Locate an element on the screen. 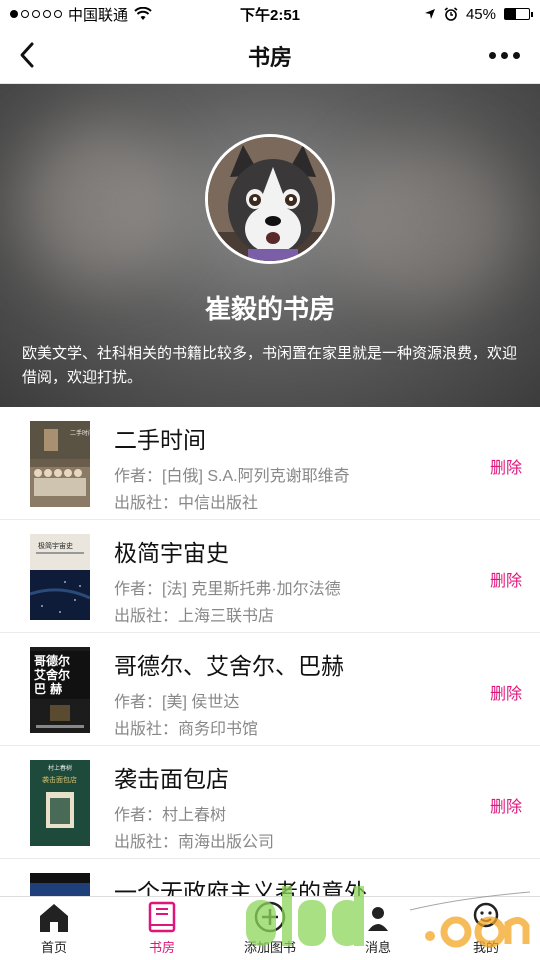  cover-author-text: 村上春树 is located at coordinates (60, 768).